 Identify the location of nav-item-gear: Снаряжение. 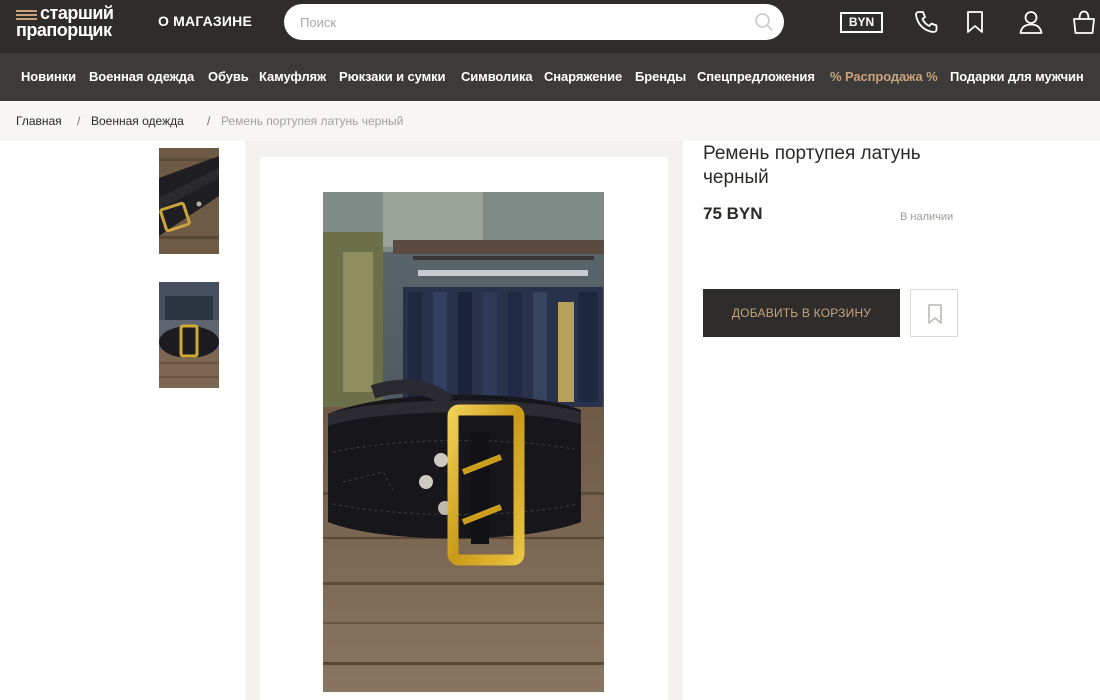
(583, 76).